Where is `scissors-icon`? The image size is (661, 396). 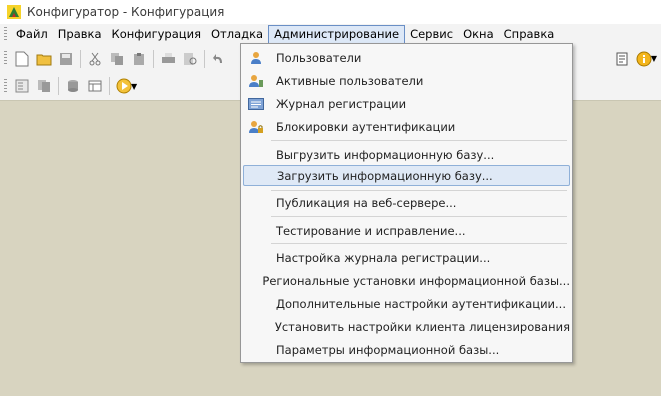 scissors-icon is located at coordinates (95, 58).